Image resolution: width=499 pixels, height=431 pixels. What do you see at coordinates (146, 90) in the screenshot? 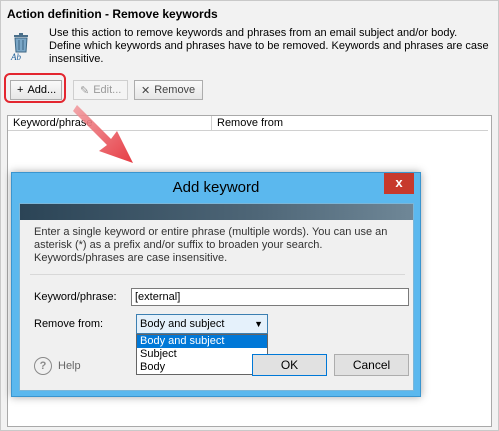
I see `x-icon: ✕` at bounding box center [146, 90].